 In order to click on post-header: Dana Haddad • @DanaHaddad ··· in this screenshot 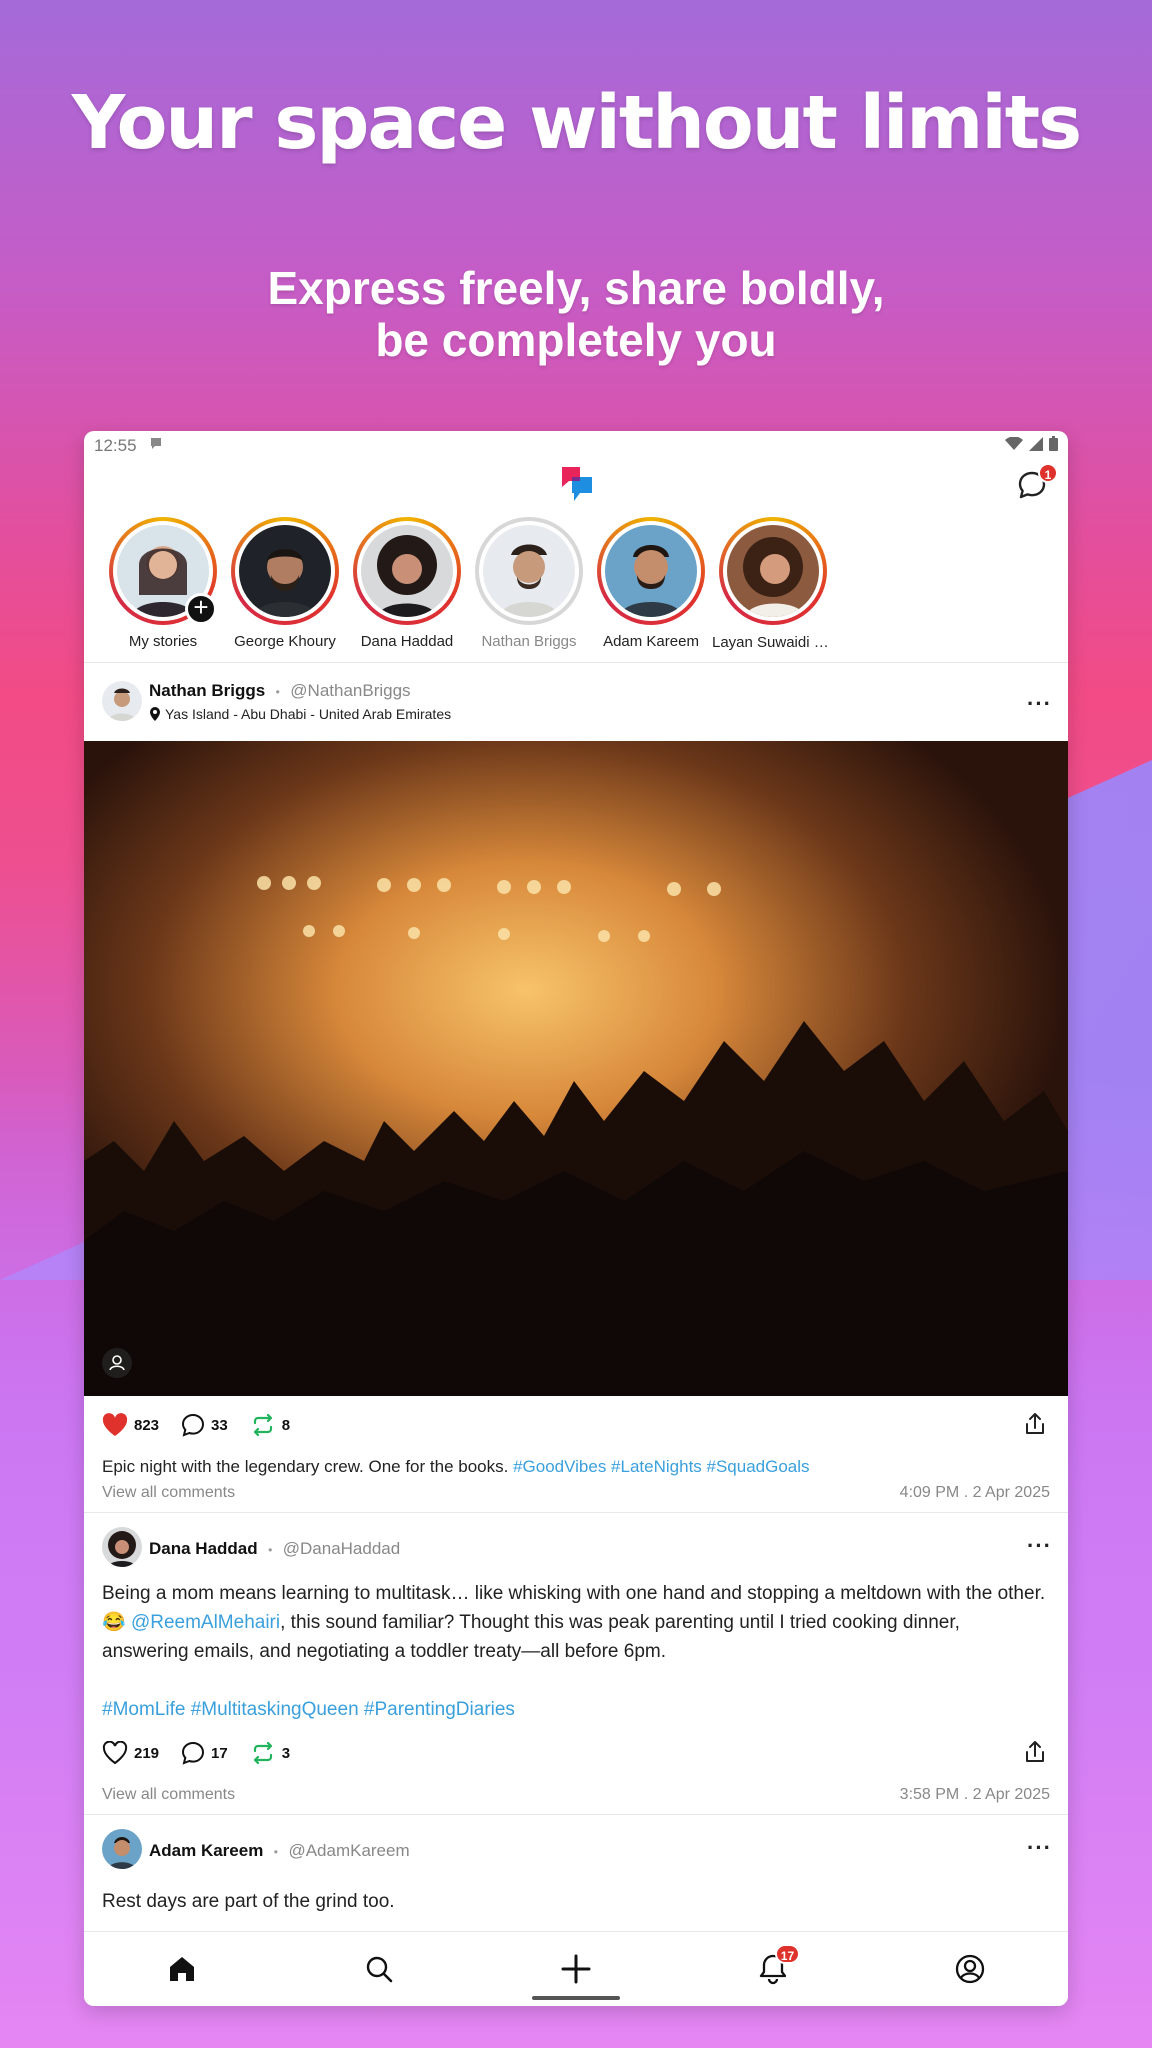, I will do `click(576, 1541)`.